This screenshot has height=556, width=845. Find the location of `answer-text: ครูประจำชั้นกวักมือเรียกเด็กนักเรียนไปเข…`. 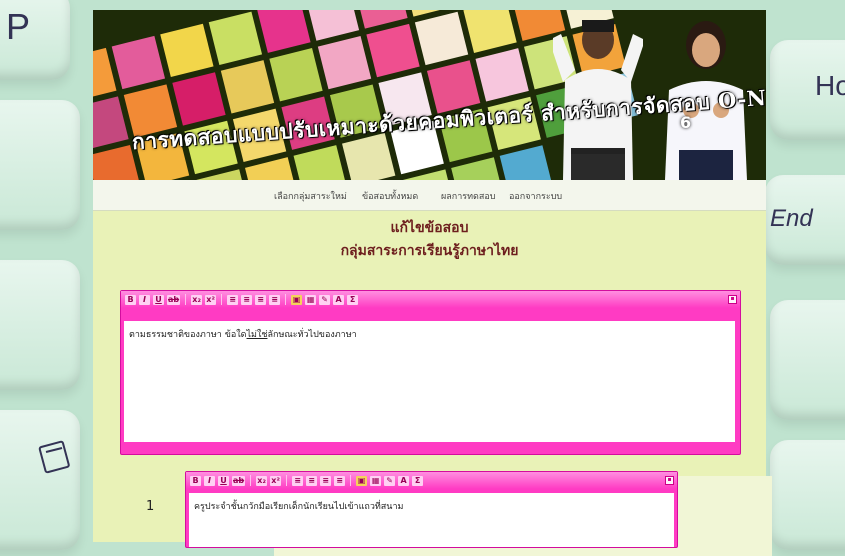

answer-text: ครูประจำชั้นกวักมือเรียกเด็กนักเรียนไปเข… is located at coordinates (299, 507).